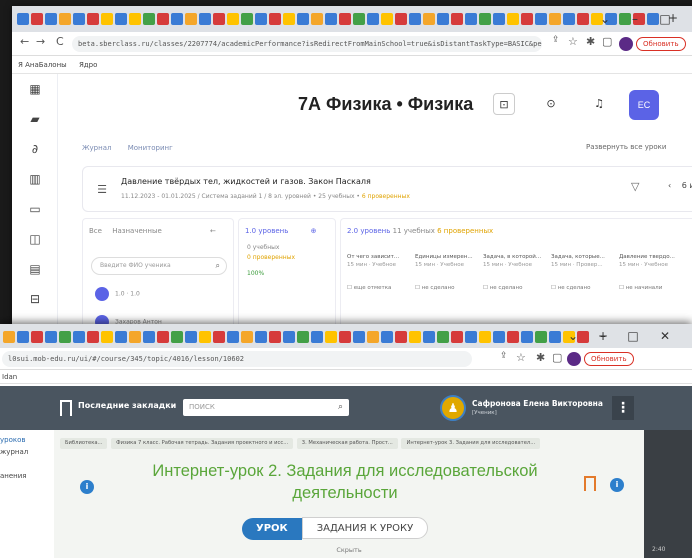  Describe the element at coordinates (665, 336) in the screenshot. I see `close-button: ✕` at that location.